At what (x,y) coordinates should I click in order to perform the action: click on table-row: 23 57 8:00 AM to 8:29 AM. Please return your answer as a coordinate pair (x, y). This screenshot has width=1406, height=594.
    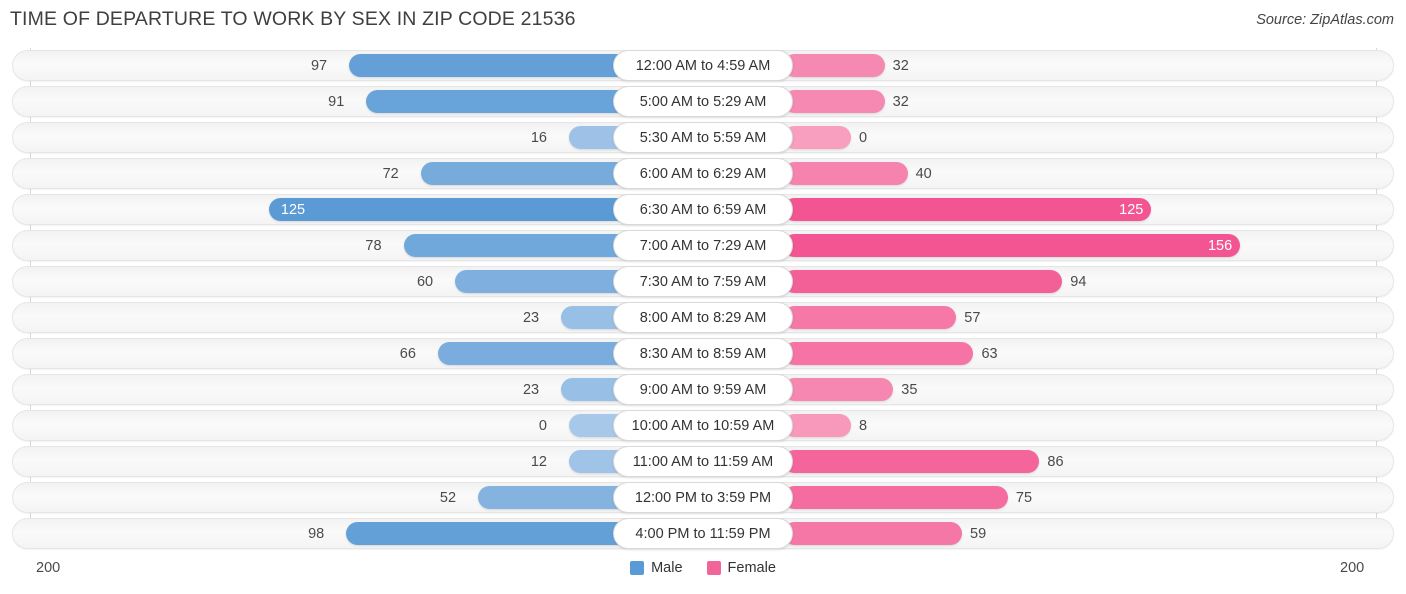
    Looking at the image, I should click on (703, 318).